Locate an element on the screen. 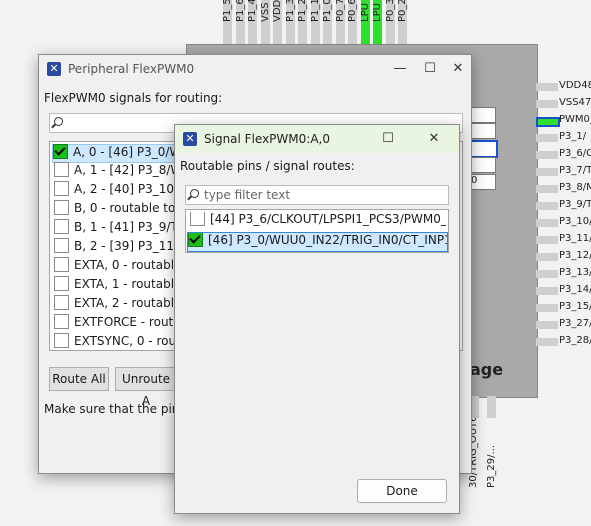 The height and width of the screenshot is (526, 591). top-pin-label: P1_6 is located at coordinates (240, 11).